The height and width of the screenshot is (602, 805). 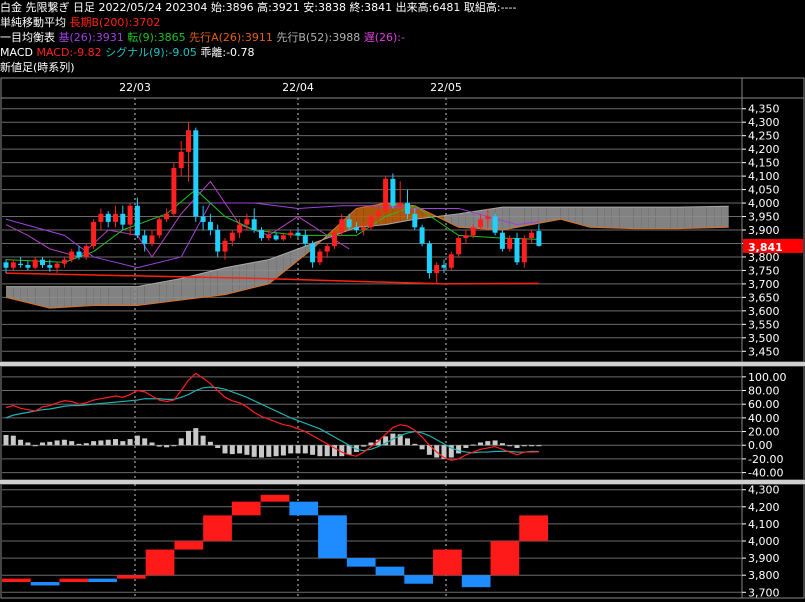 What do you see at coordinates (764, 163) in the screenshot?
I see `tick-label: 4,150` at bounding box center [764, 163].